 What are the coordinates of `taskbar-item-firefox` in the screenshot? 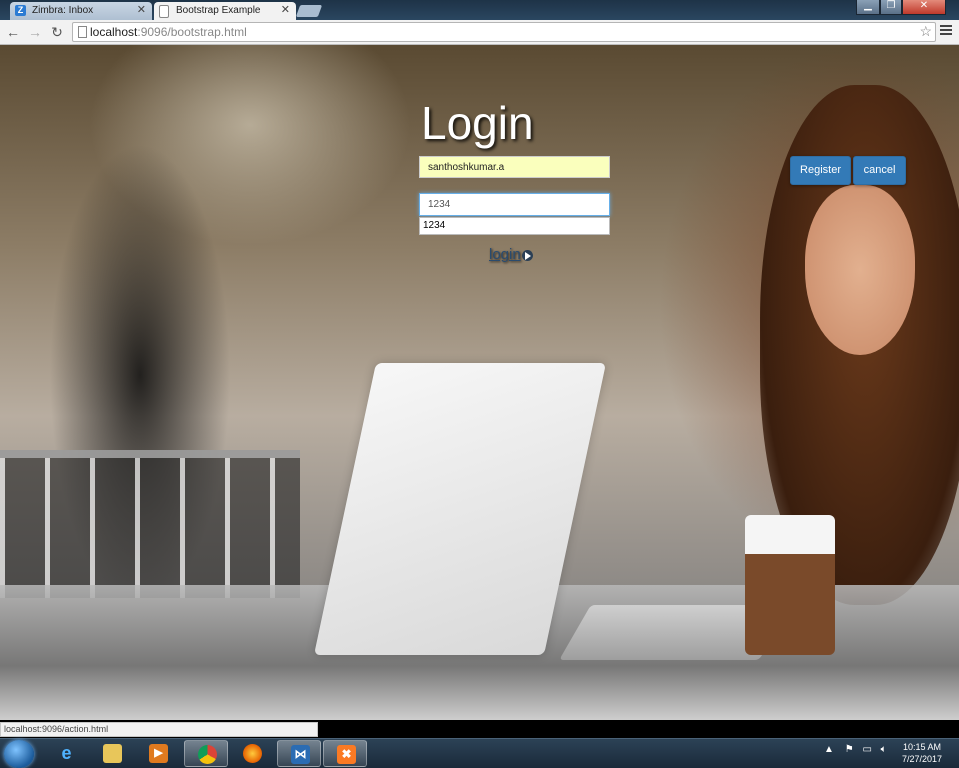 It's located at (252, 753).